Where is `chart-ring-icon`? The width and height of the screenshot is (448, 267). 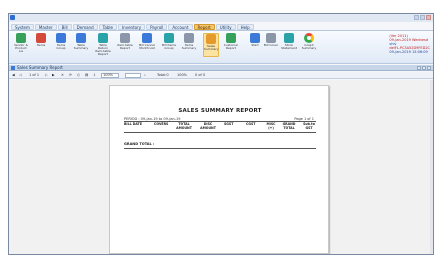
chart-ring-icon is located at coordinates (309, 38).